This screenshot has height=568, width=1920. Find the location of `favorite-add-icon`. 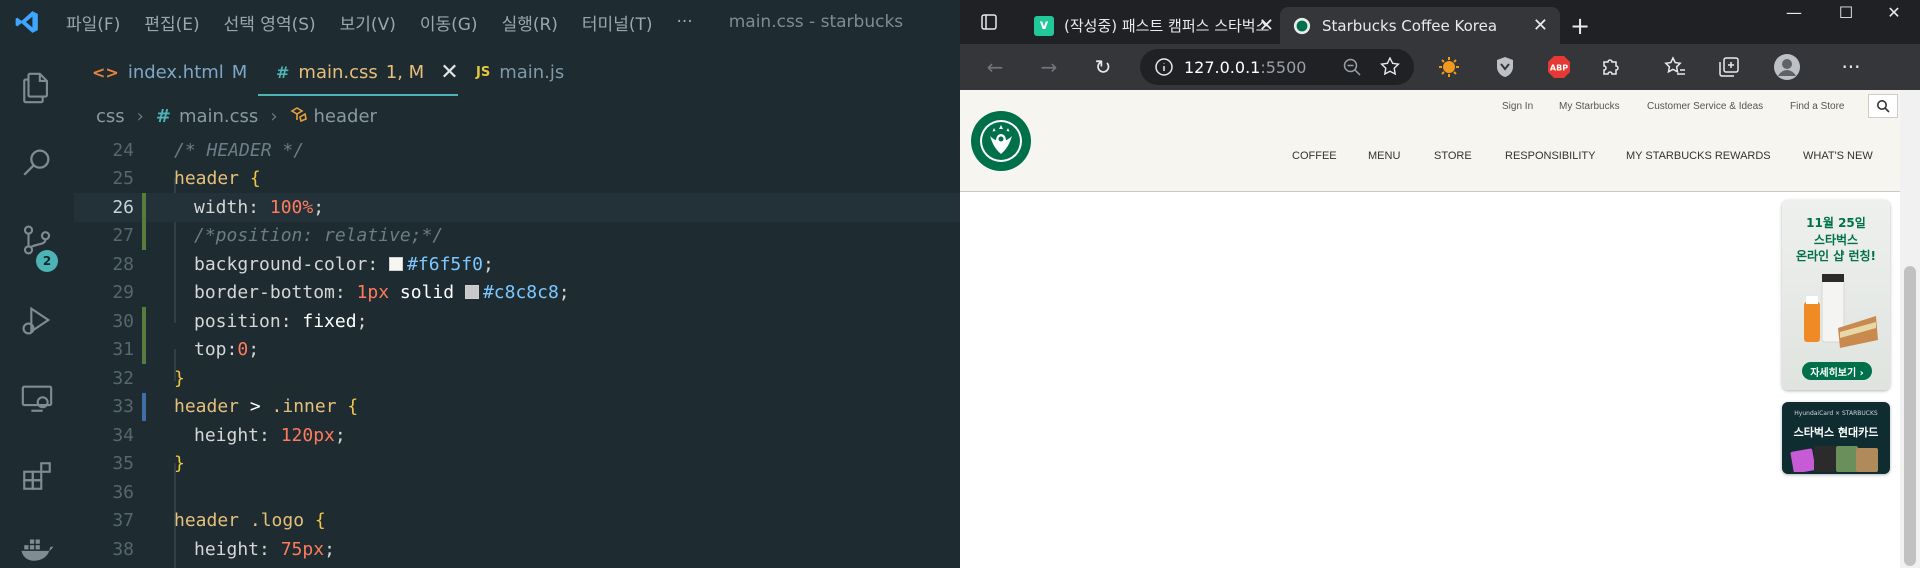

favorite-add-icon is located at coordinates (1391, 68).